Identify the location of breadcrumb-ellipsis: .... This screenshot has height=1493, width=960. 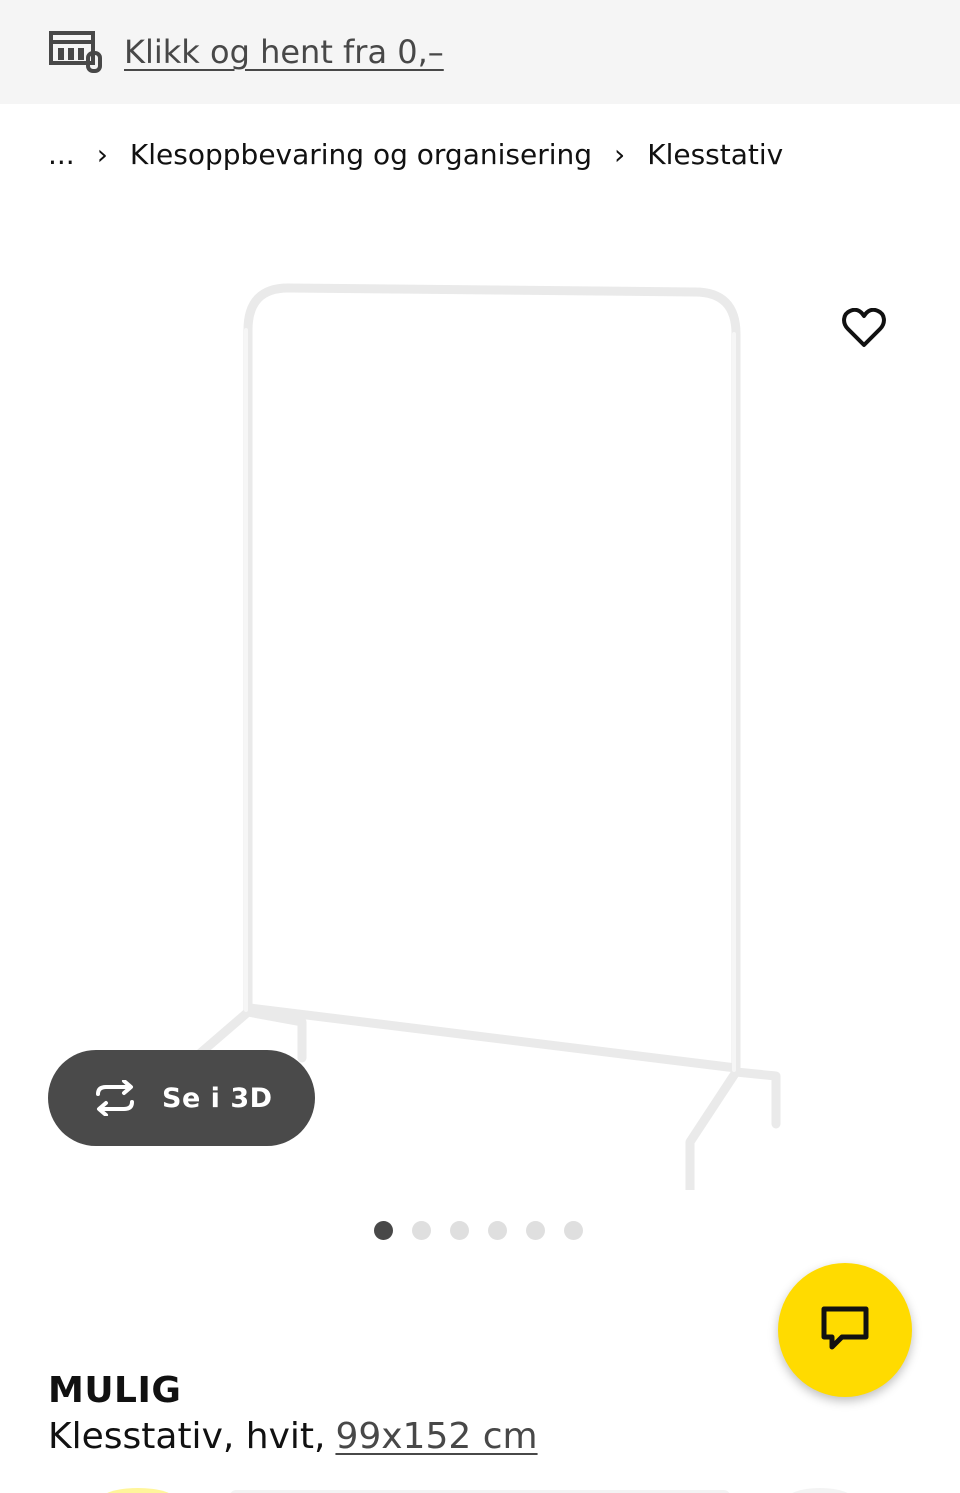
(61, 154).